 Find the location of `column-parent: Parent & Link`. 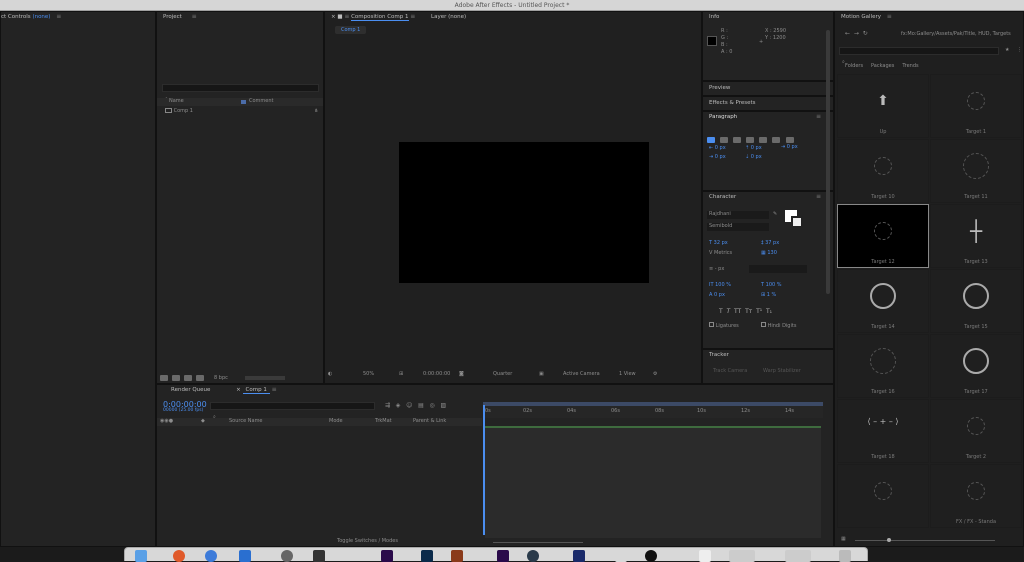

column-parent: Parent & Link is located at coordinates (429, 421).